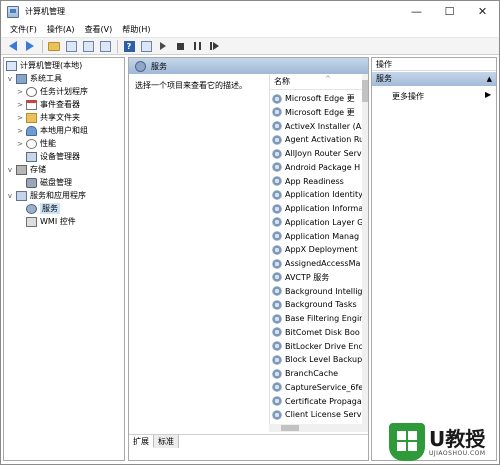 Image resolution: width=500 pixels, height=465 pixels. I want to click on stop-service-button, so click(180, 46).